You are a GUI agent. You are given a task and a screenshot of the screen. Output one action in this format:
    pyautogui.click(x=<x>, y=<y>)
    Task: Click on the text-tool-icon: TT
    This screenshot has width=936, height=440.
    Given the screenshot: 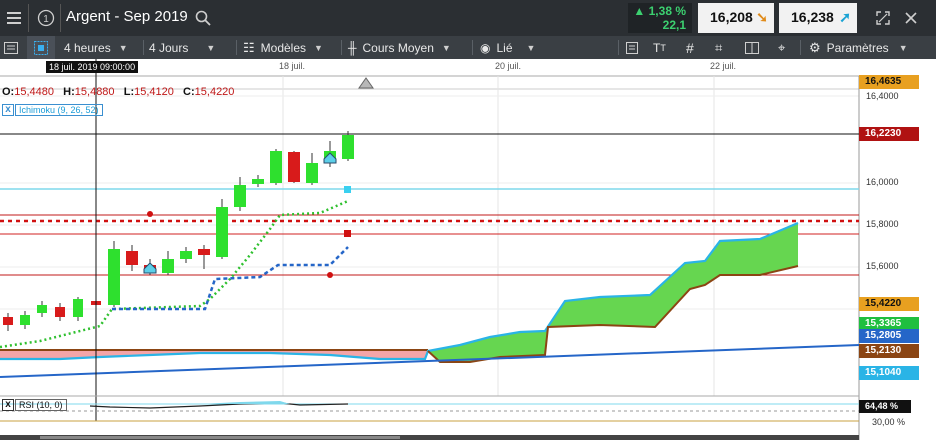 What is the action you would take?
    pyautogui.click(x=659, y=47)
    